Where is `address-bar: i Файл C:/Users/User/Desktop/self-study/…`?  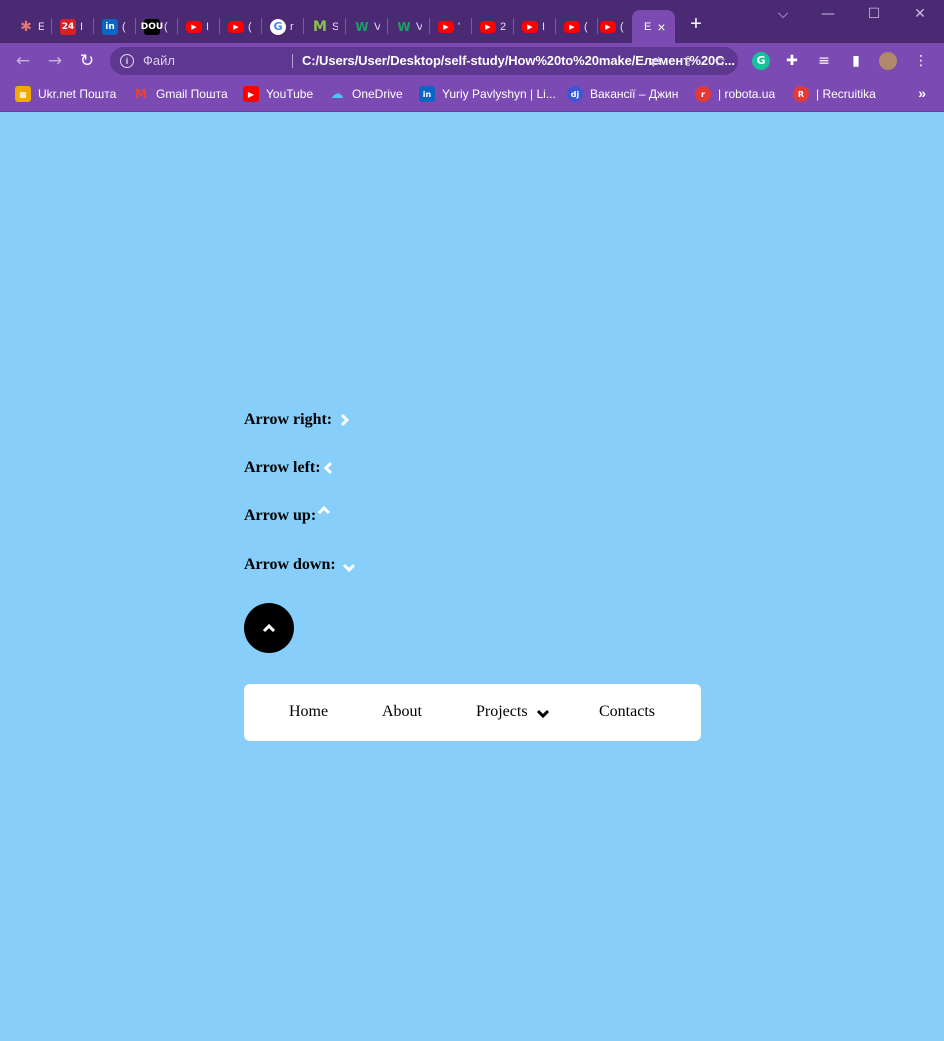
address-bar: i Файл C:/Users/User/Desktop/self-study/… is located at coordinates (424, 61).